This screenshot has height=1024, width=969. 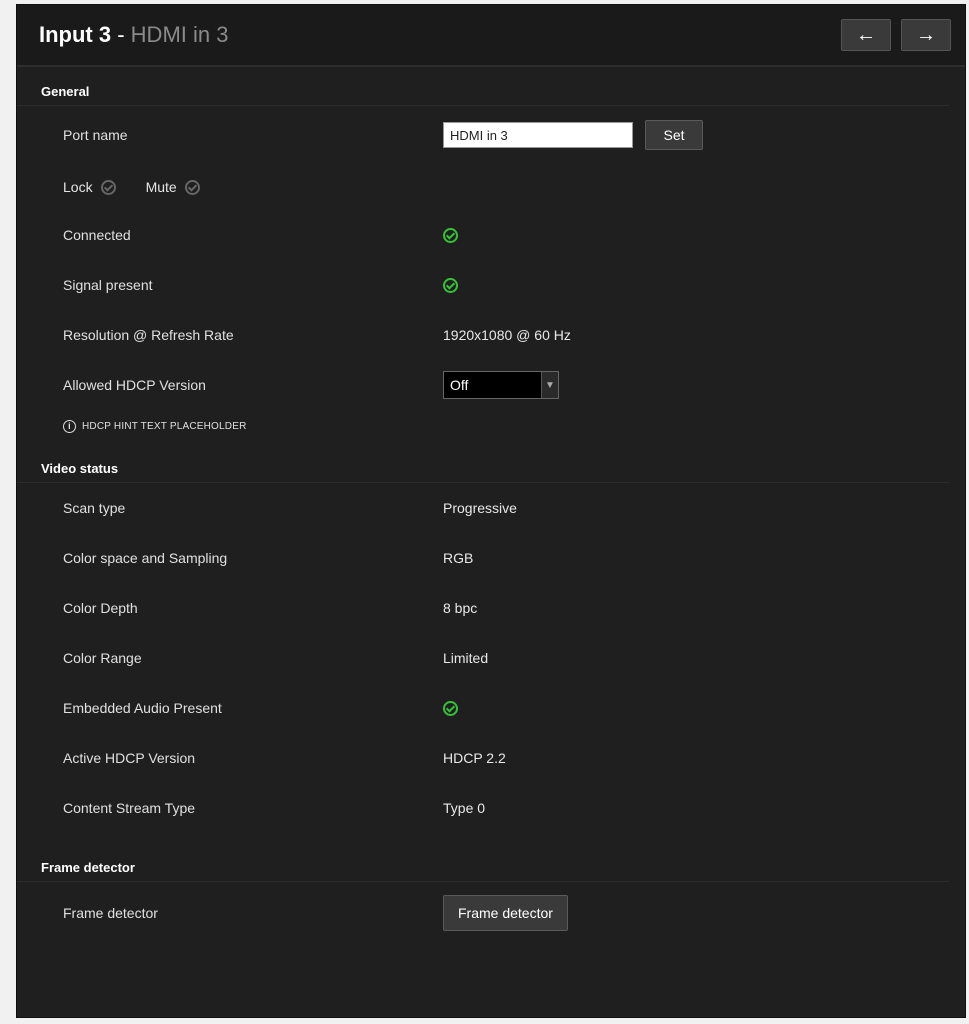 I want to click on resolution-value: 1920x1080 @ 60 Hz, so click(x=507, y=335).